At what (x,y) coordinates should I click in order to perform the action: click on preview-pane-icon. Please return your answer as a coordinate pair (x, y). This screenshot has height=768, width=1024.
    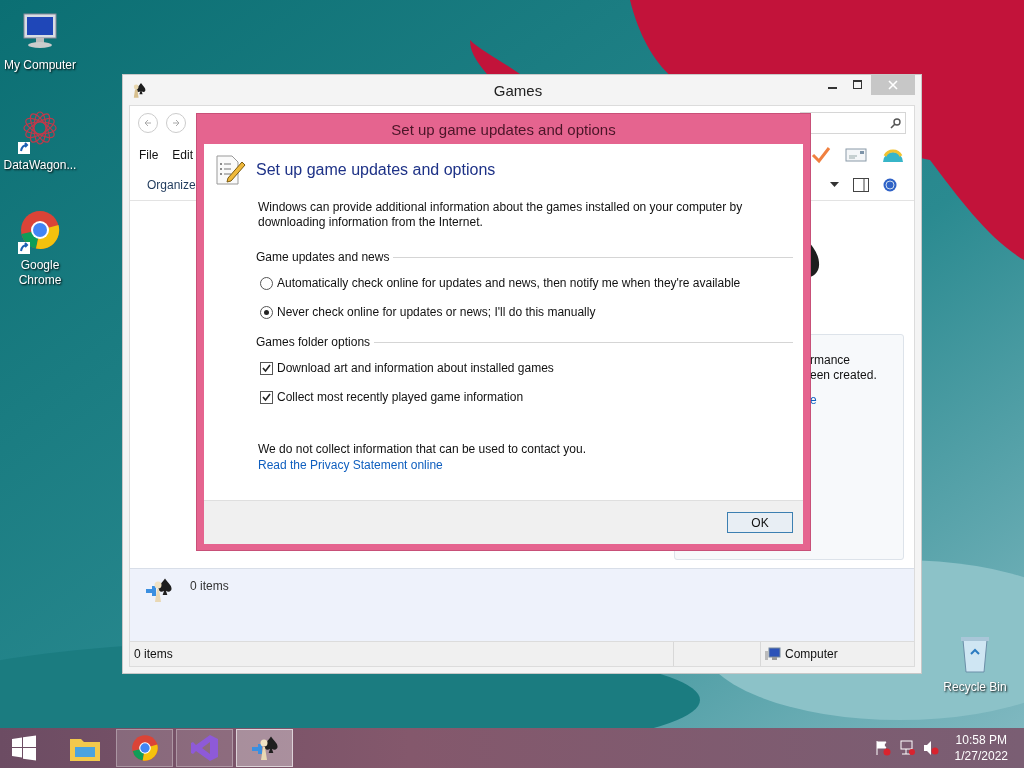
    Looking at the image, I should click on (861, 185).